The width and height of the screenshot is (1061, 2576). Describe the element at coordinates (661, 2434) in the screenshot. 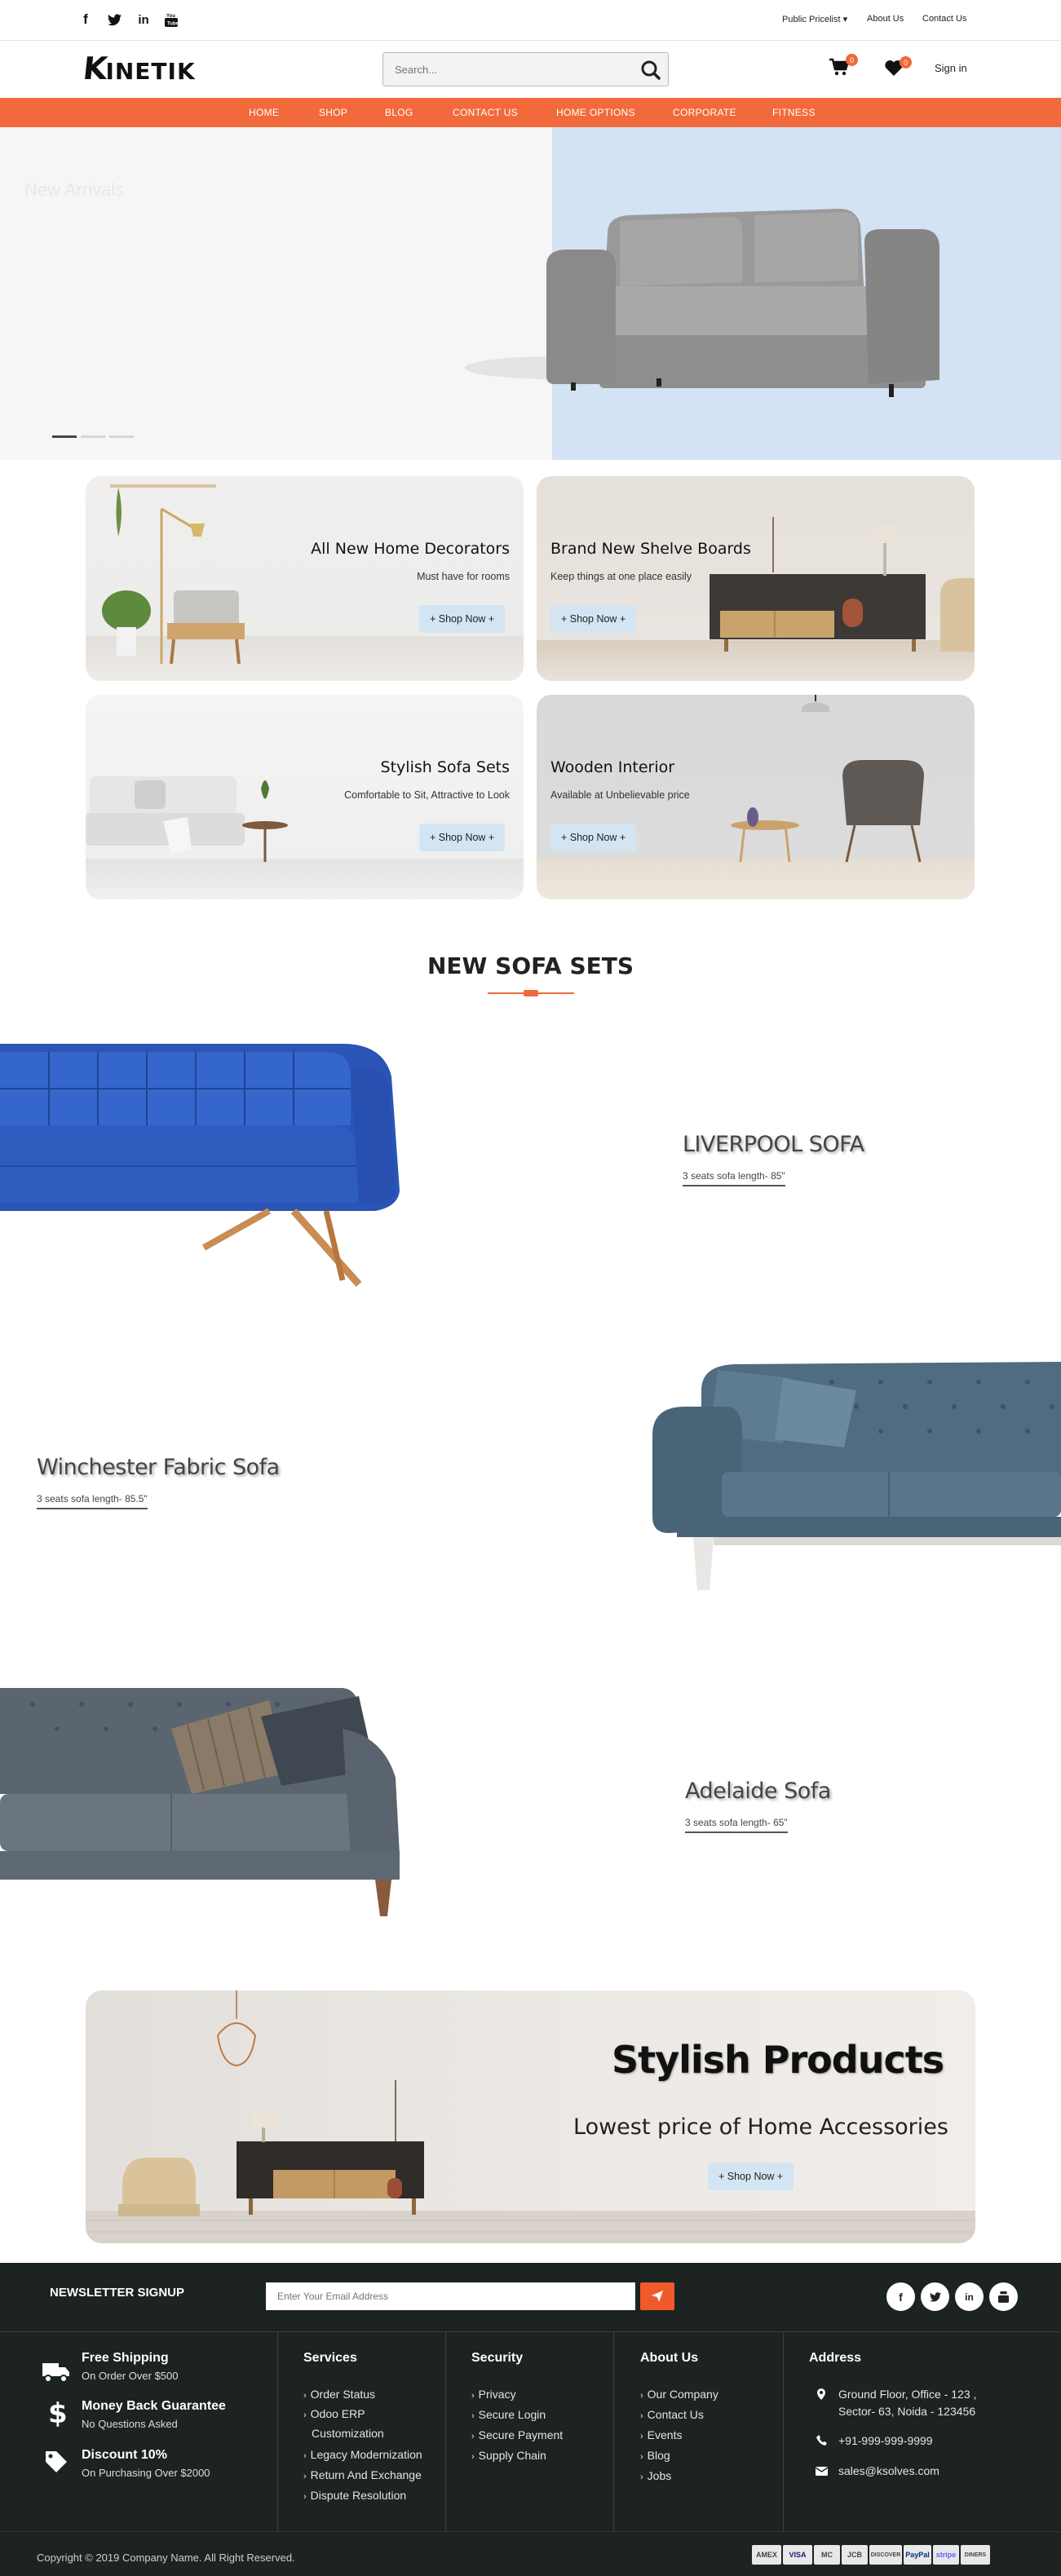

I see `footer-link: › Events` at that location.